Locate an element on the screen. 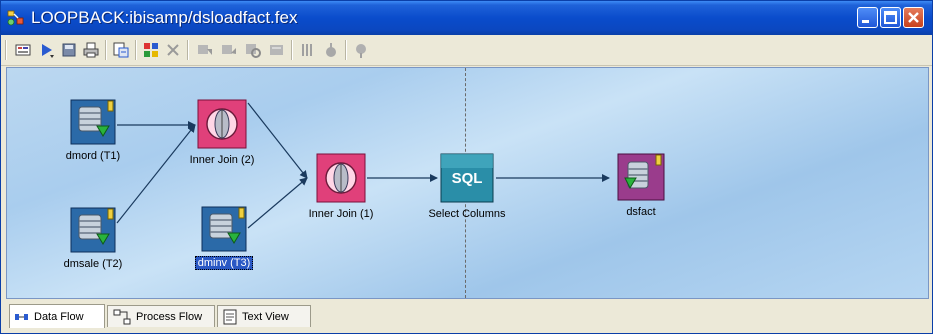 The image size is (933, 334). node-dmord: dmord (T1) is located at coordinates (93, 131).